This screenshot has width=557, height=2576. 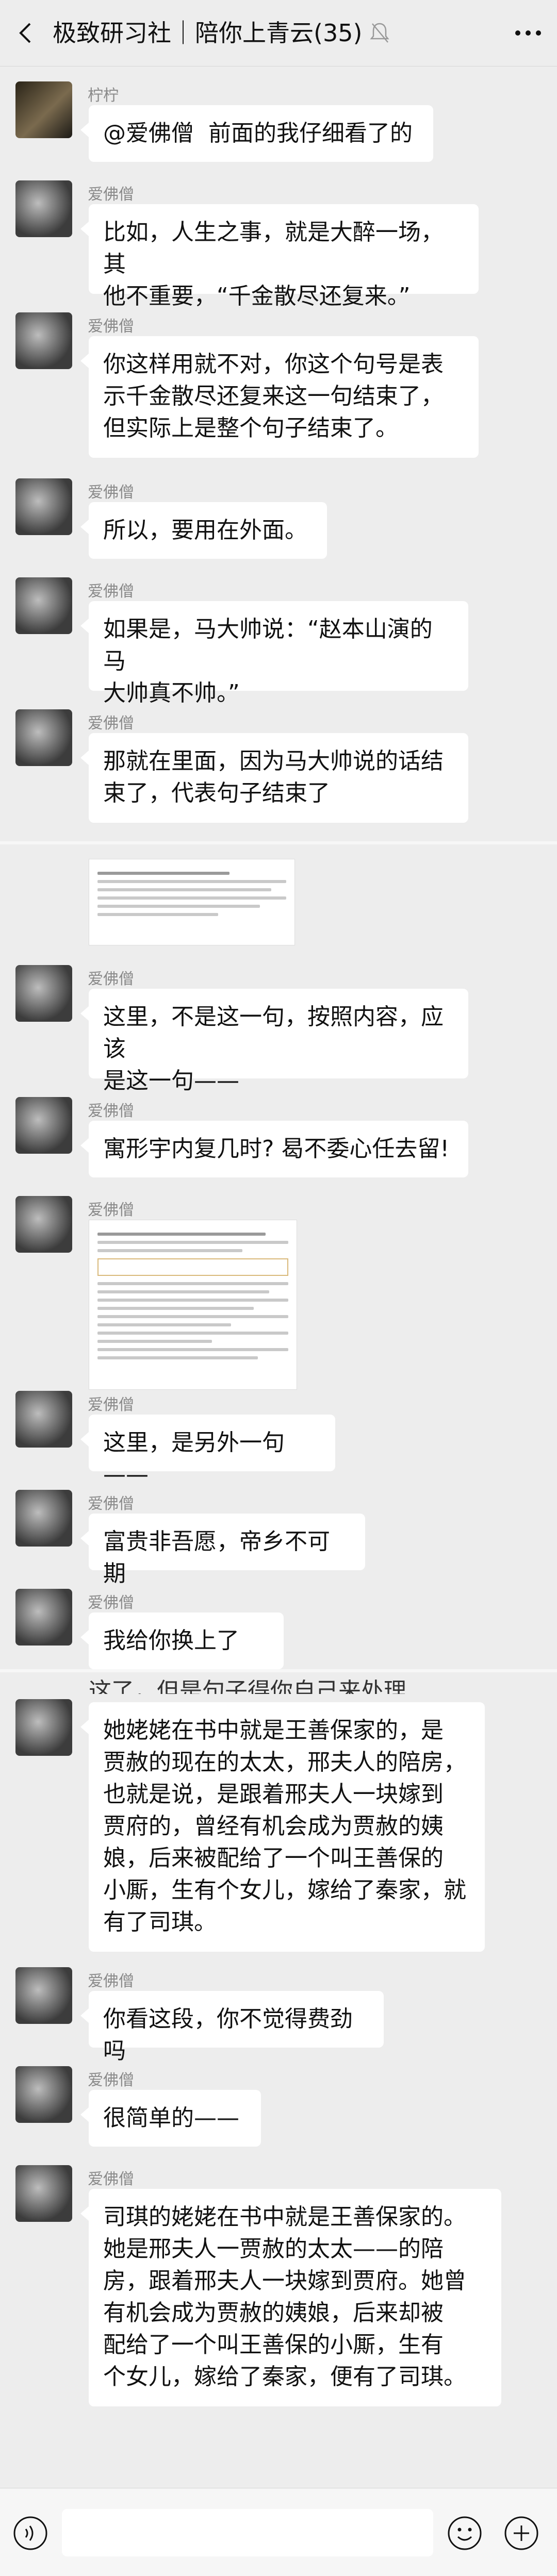 I want to click on message-bubble: 很简单的——, so click(x=170, y=2119).